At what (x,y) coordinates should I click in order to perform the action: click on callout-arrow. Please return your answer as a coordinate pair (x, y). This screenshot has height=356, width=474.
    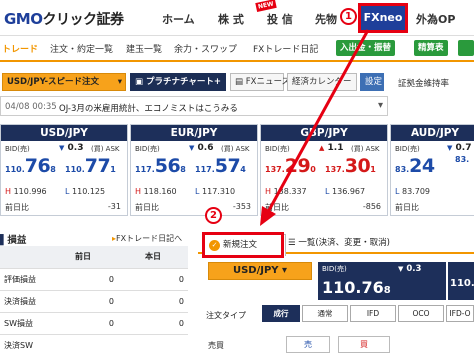
    Looking at the image, I should click on (315, 127).